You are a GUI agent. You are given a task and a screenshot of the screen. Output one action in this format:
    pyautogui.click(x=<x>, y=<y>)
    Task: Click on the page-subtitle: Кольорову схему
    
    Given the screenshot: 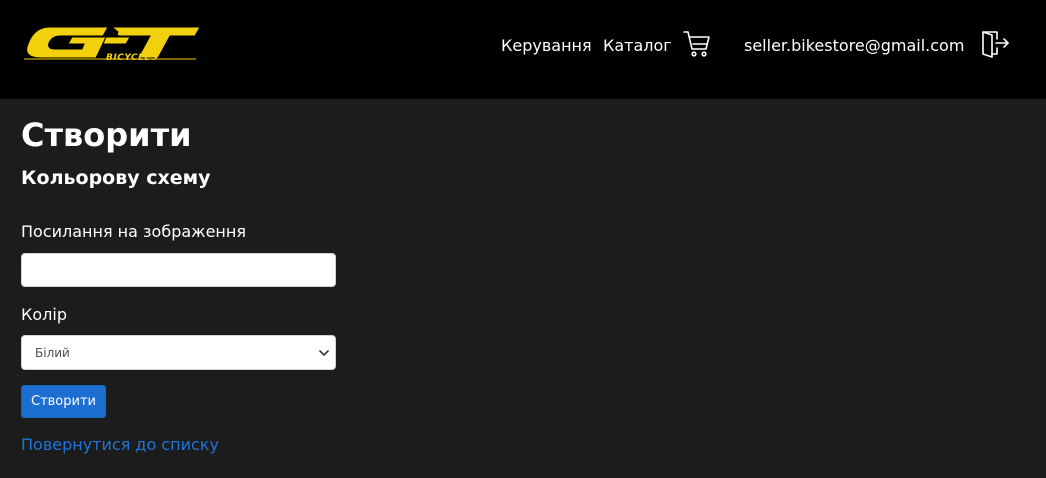 What is the action you would take?
    pyautogui.click(x=116, y=178)
    